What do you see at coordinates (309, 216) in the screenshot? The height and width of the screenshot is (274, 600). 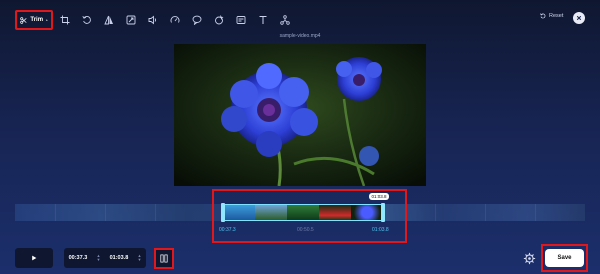 I see `trim-area-highlight` at bounding box center [309, 216].